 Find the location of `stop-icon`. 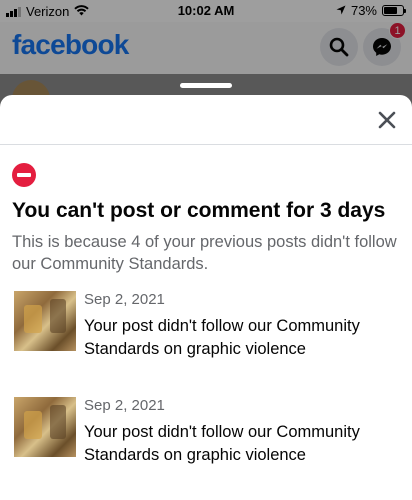

stop-icon is located at coordinates (24, 175).